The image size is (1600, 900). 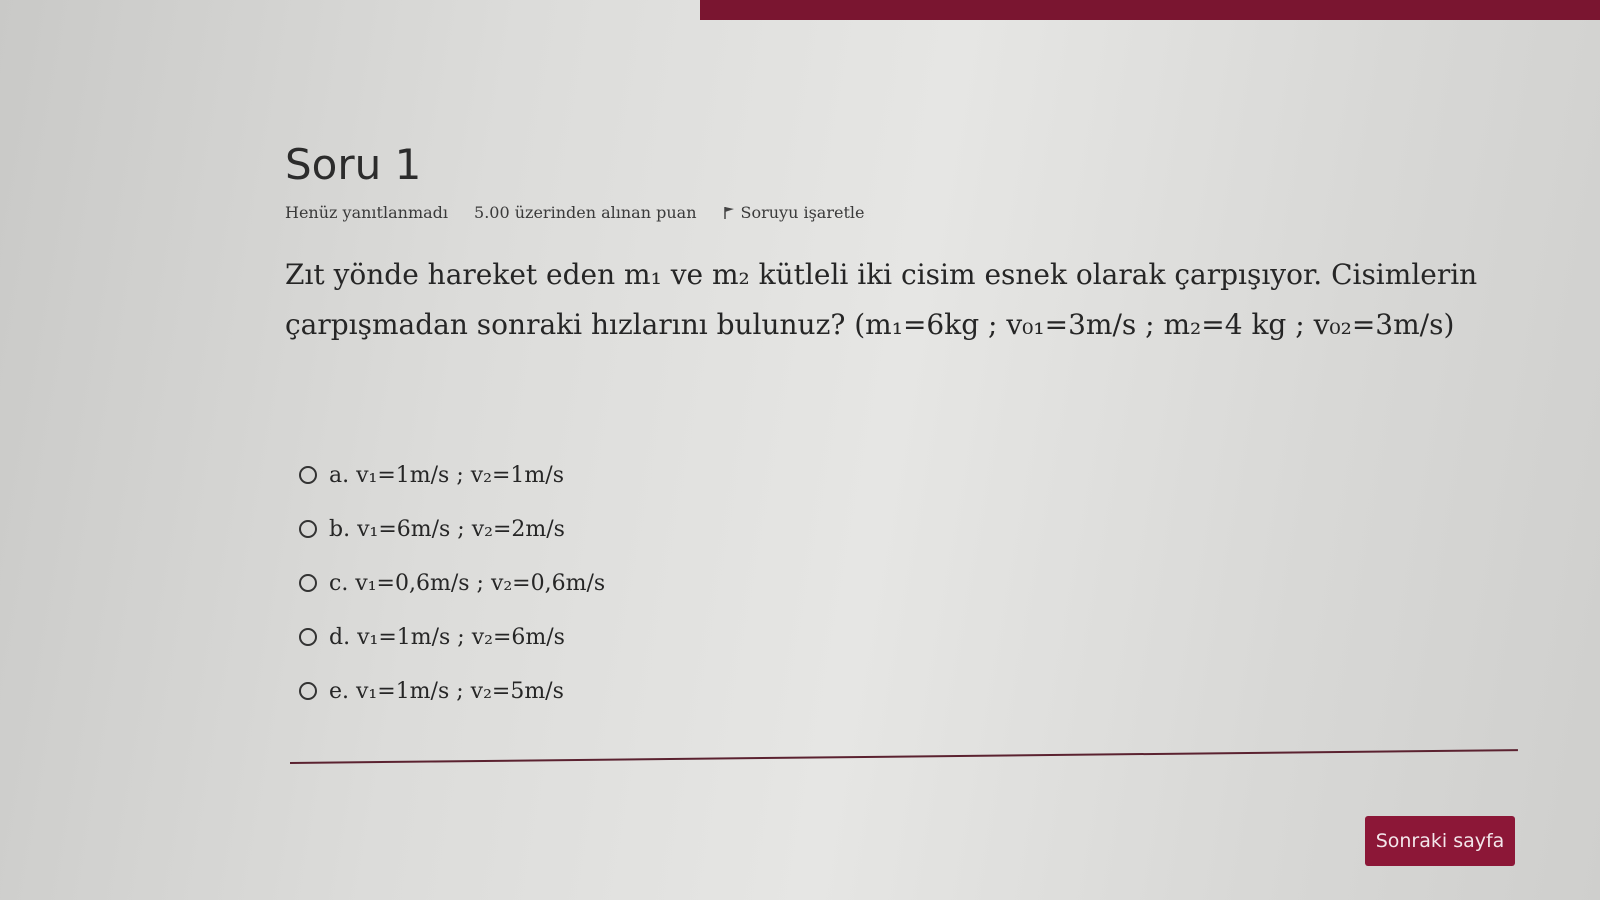 What do you see at coordinates (907, 637) in the screenshot?
I see `answer-option-d: d. v₁=1m/s ; v₂=6m/s` at bounding box center [907, 637].